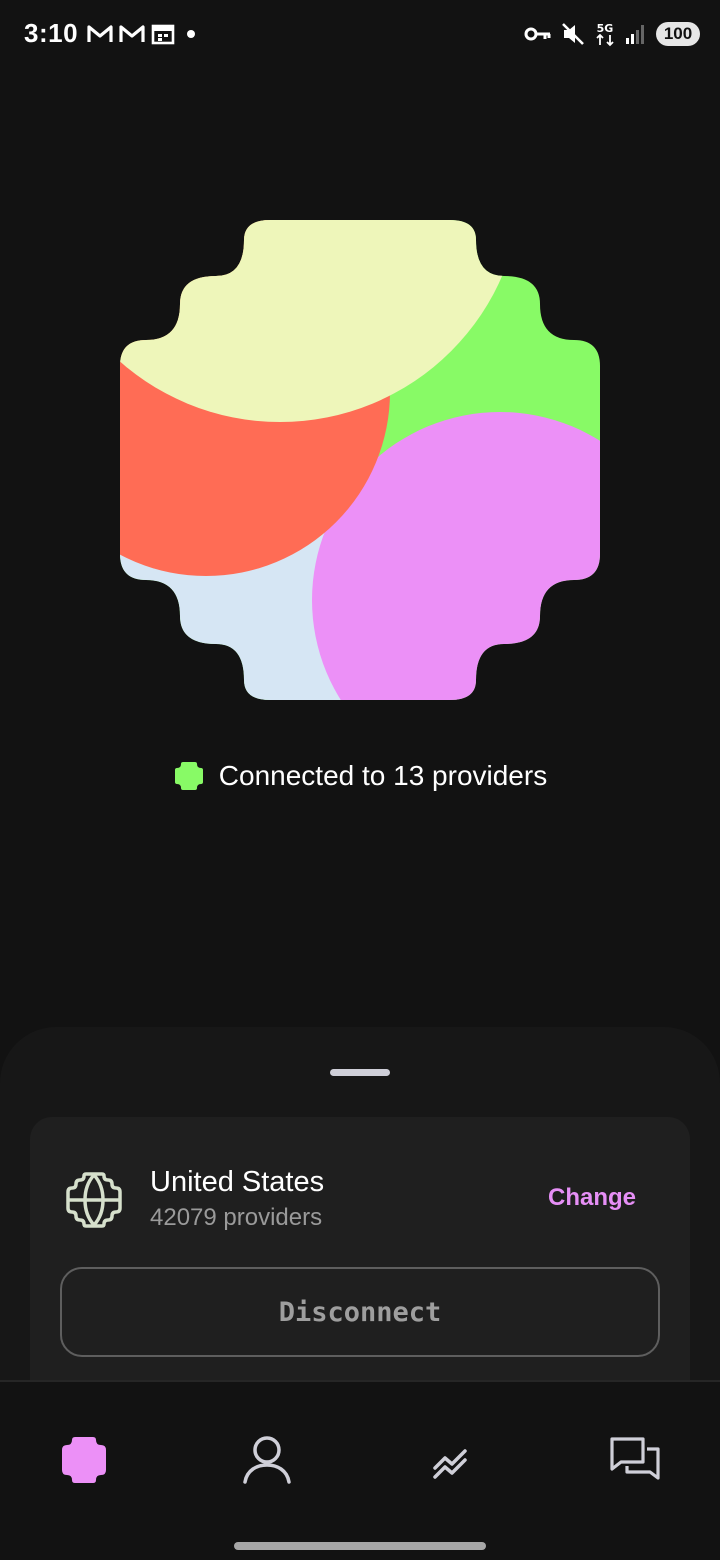 This screenshot has width=720, height=1560. I want to click on notification-dot-icon, so click(191, 34).